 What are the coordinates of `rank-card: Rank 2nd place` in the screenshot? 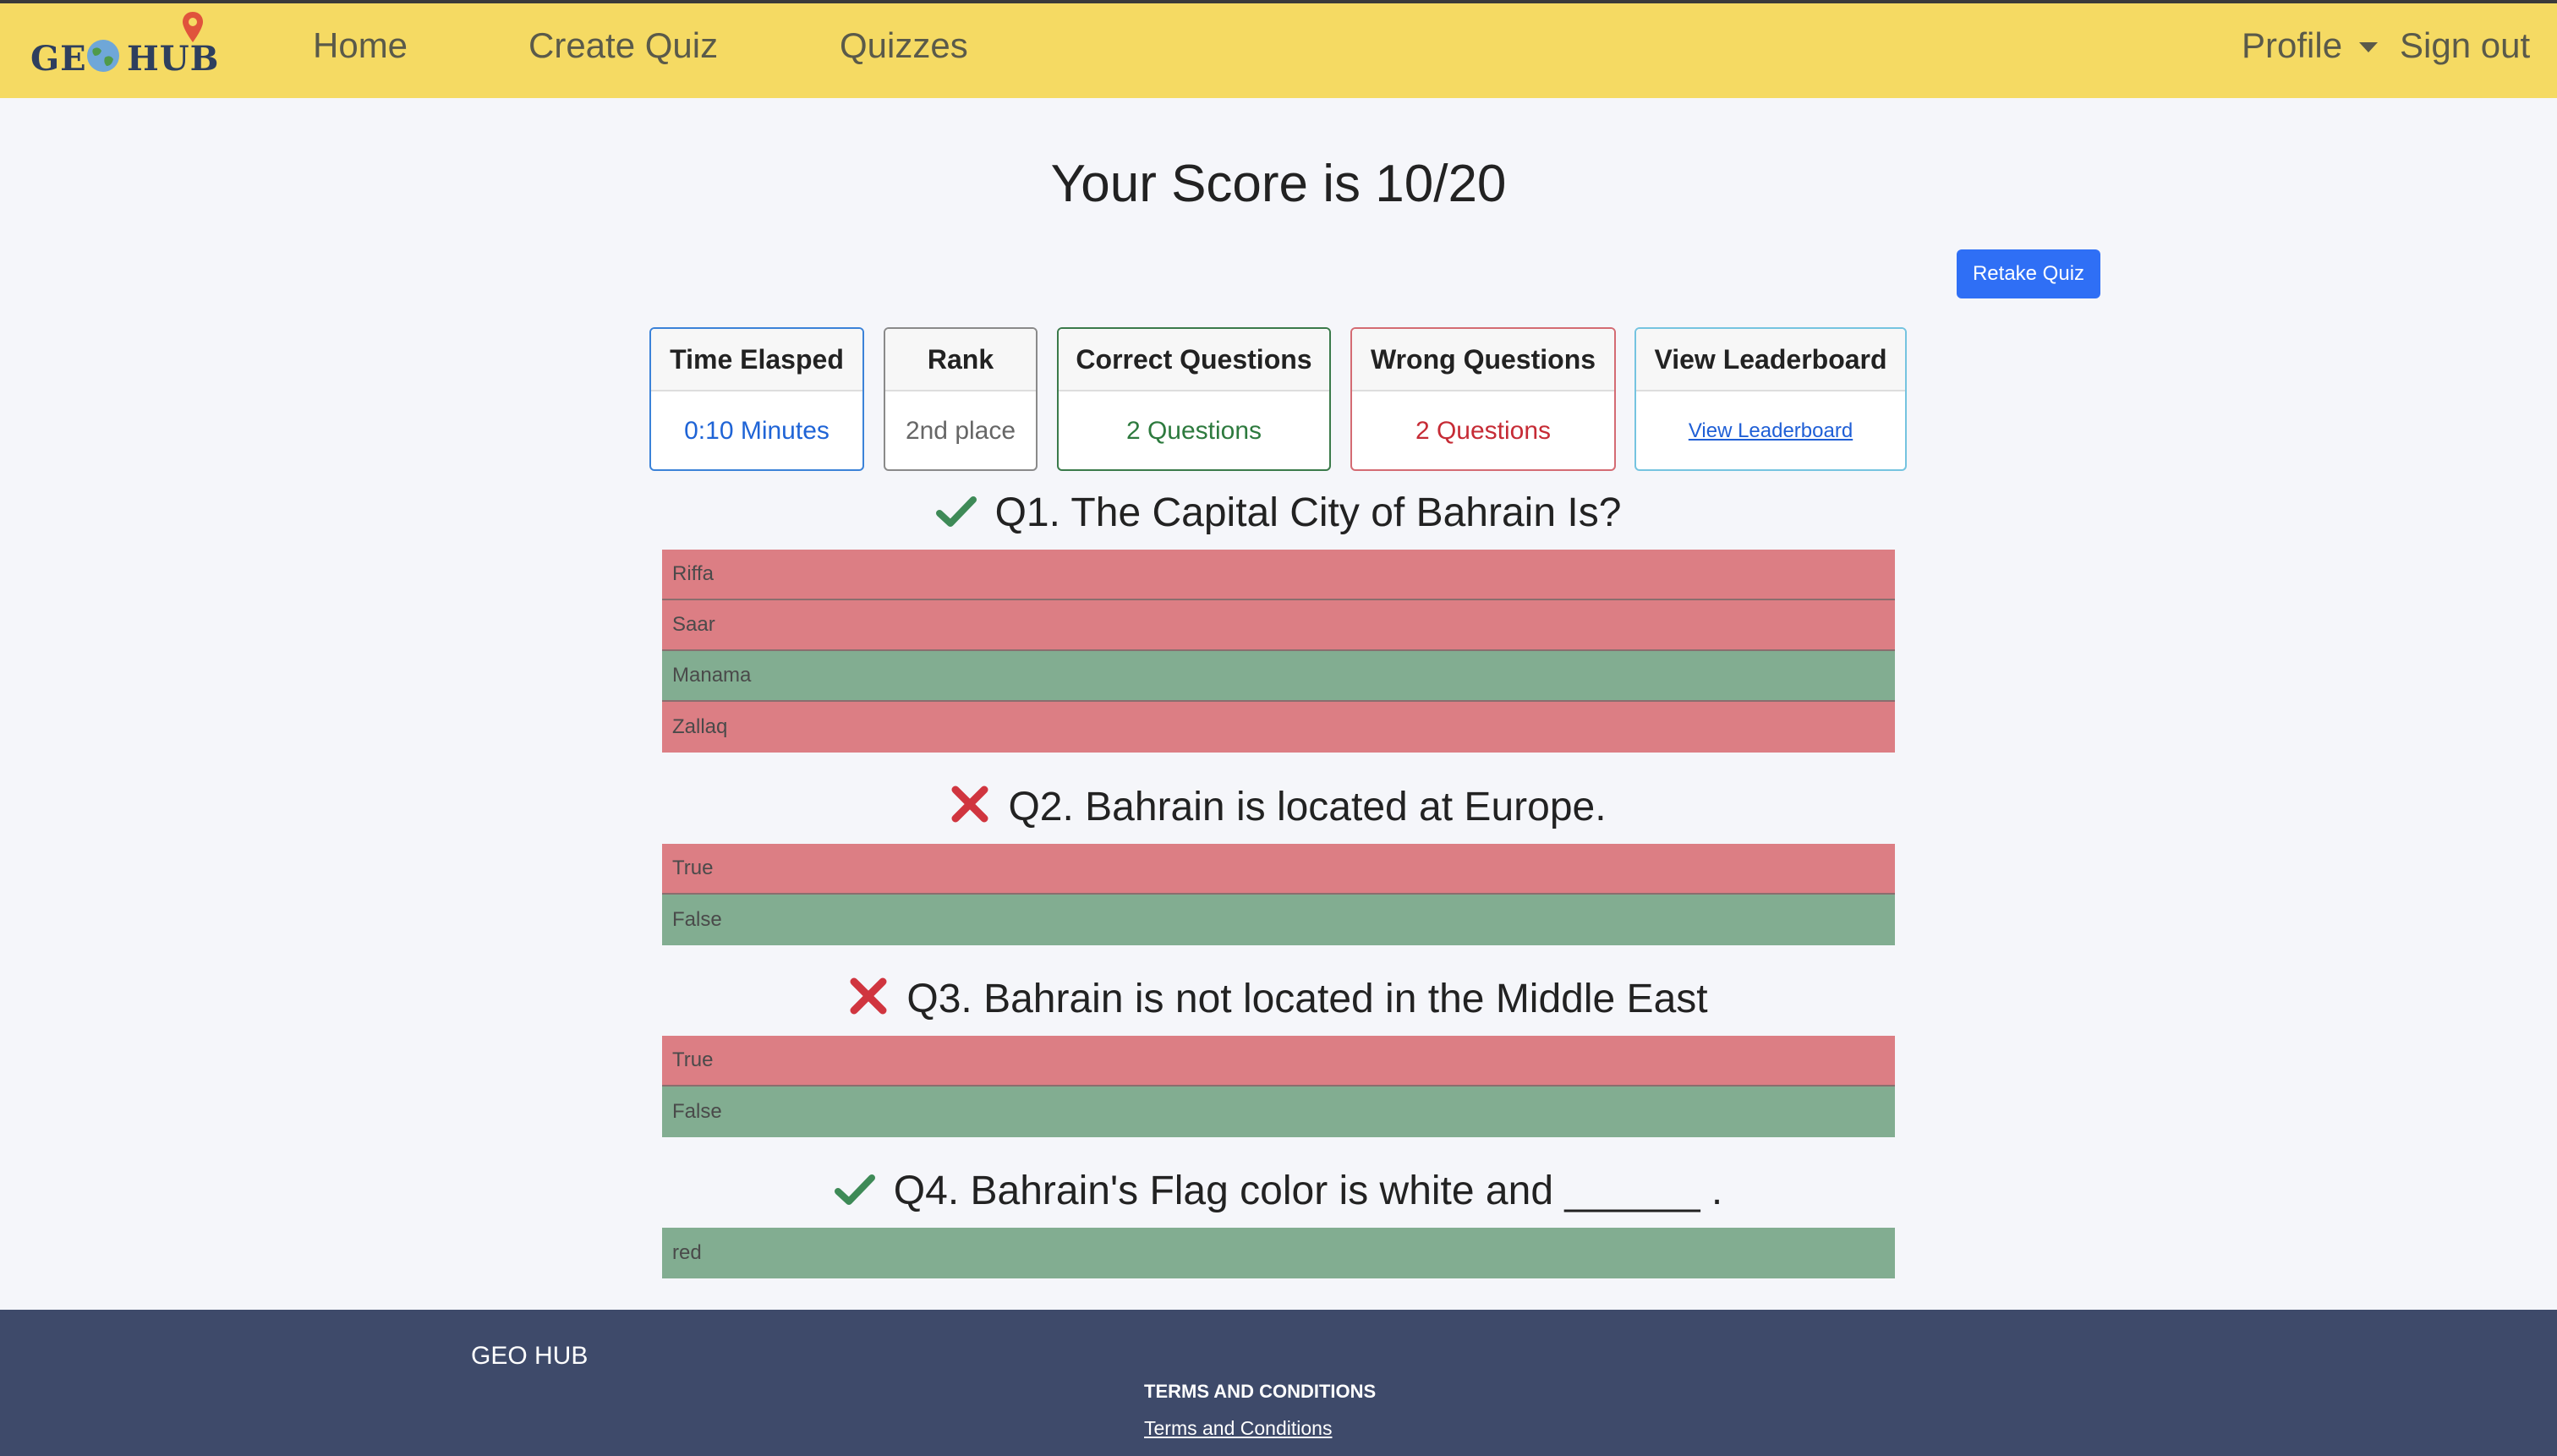 It's located at (961, 399).